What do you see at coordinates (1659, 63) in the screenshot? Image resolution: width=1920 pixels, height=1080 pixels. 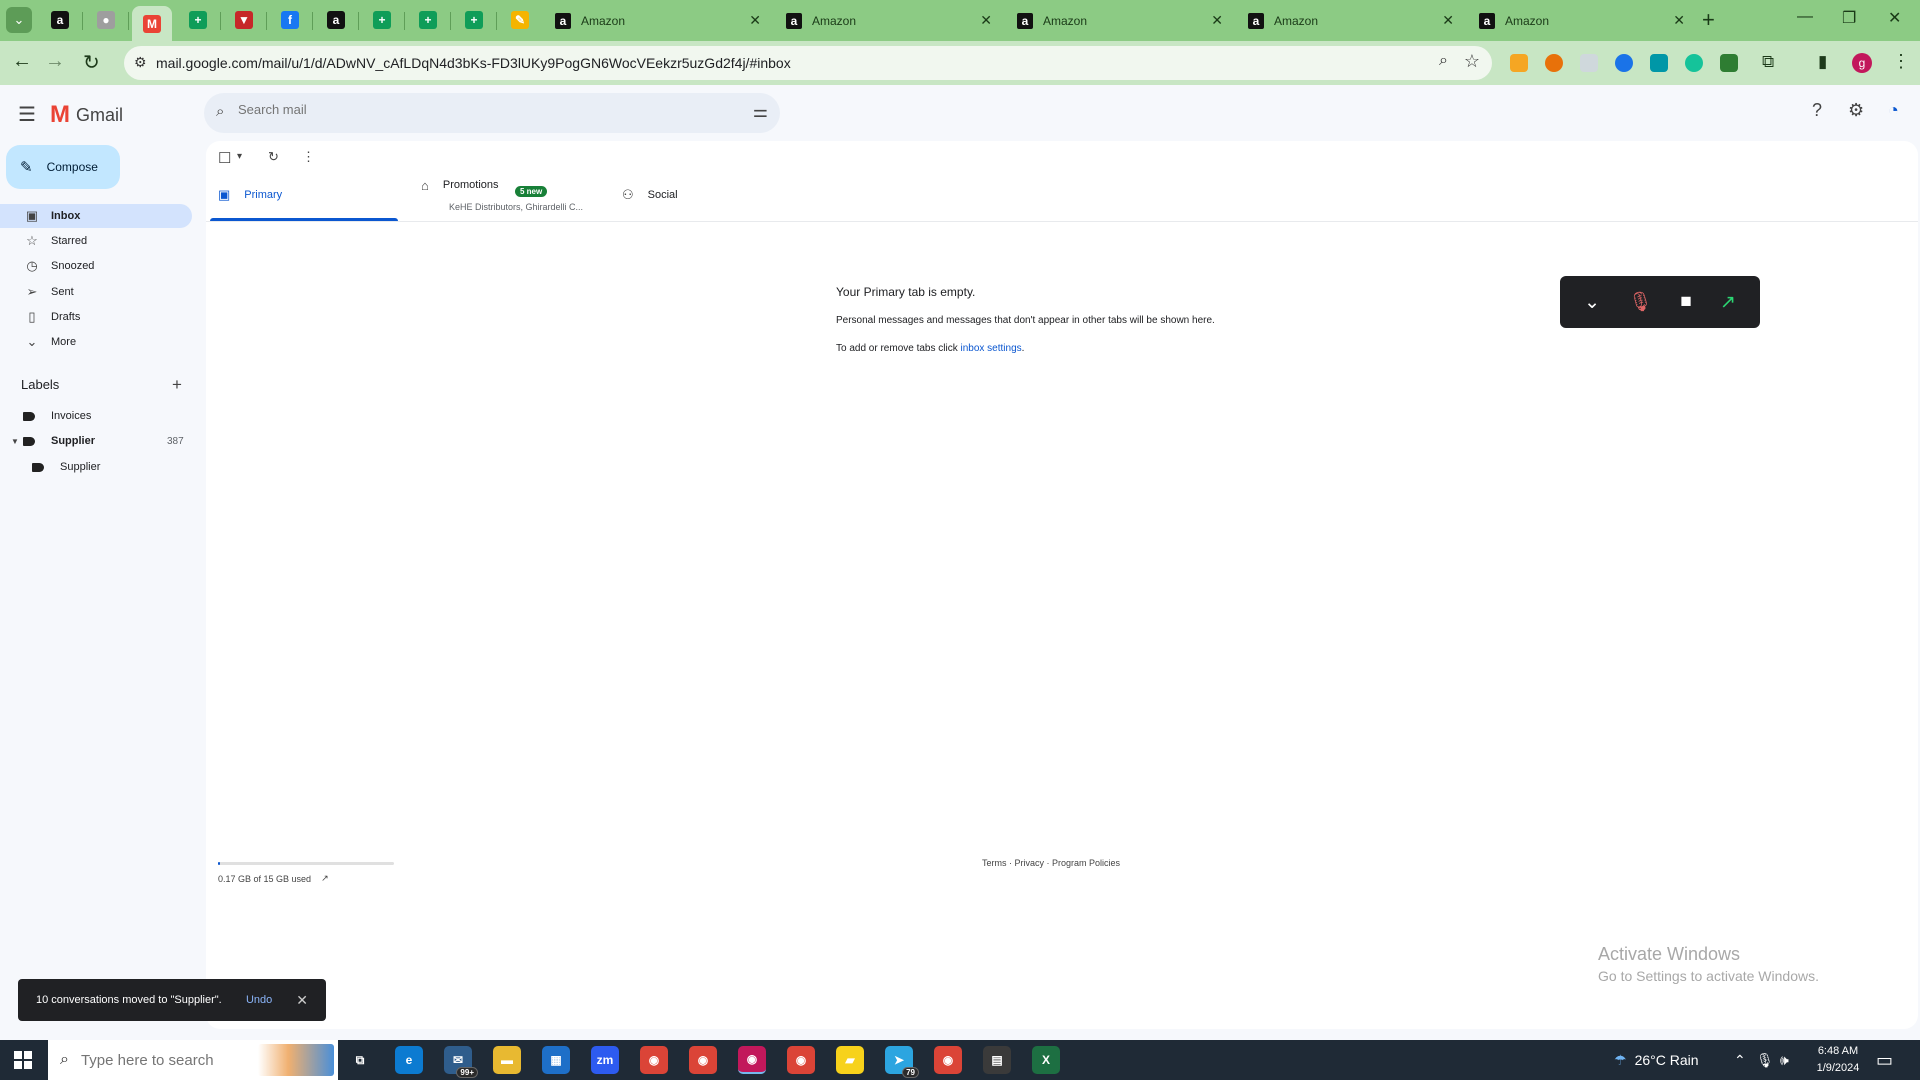 I see `extension-teal-icon` at bounding box center [1659, 63].